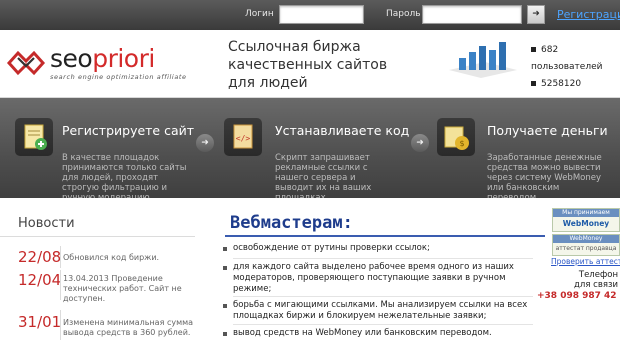 The image size is (620, 343). I want to click on logo-part-2: priori, so click(123, 58).